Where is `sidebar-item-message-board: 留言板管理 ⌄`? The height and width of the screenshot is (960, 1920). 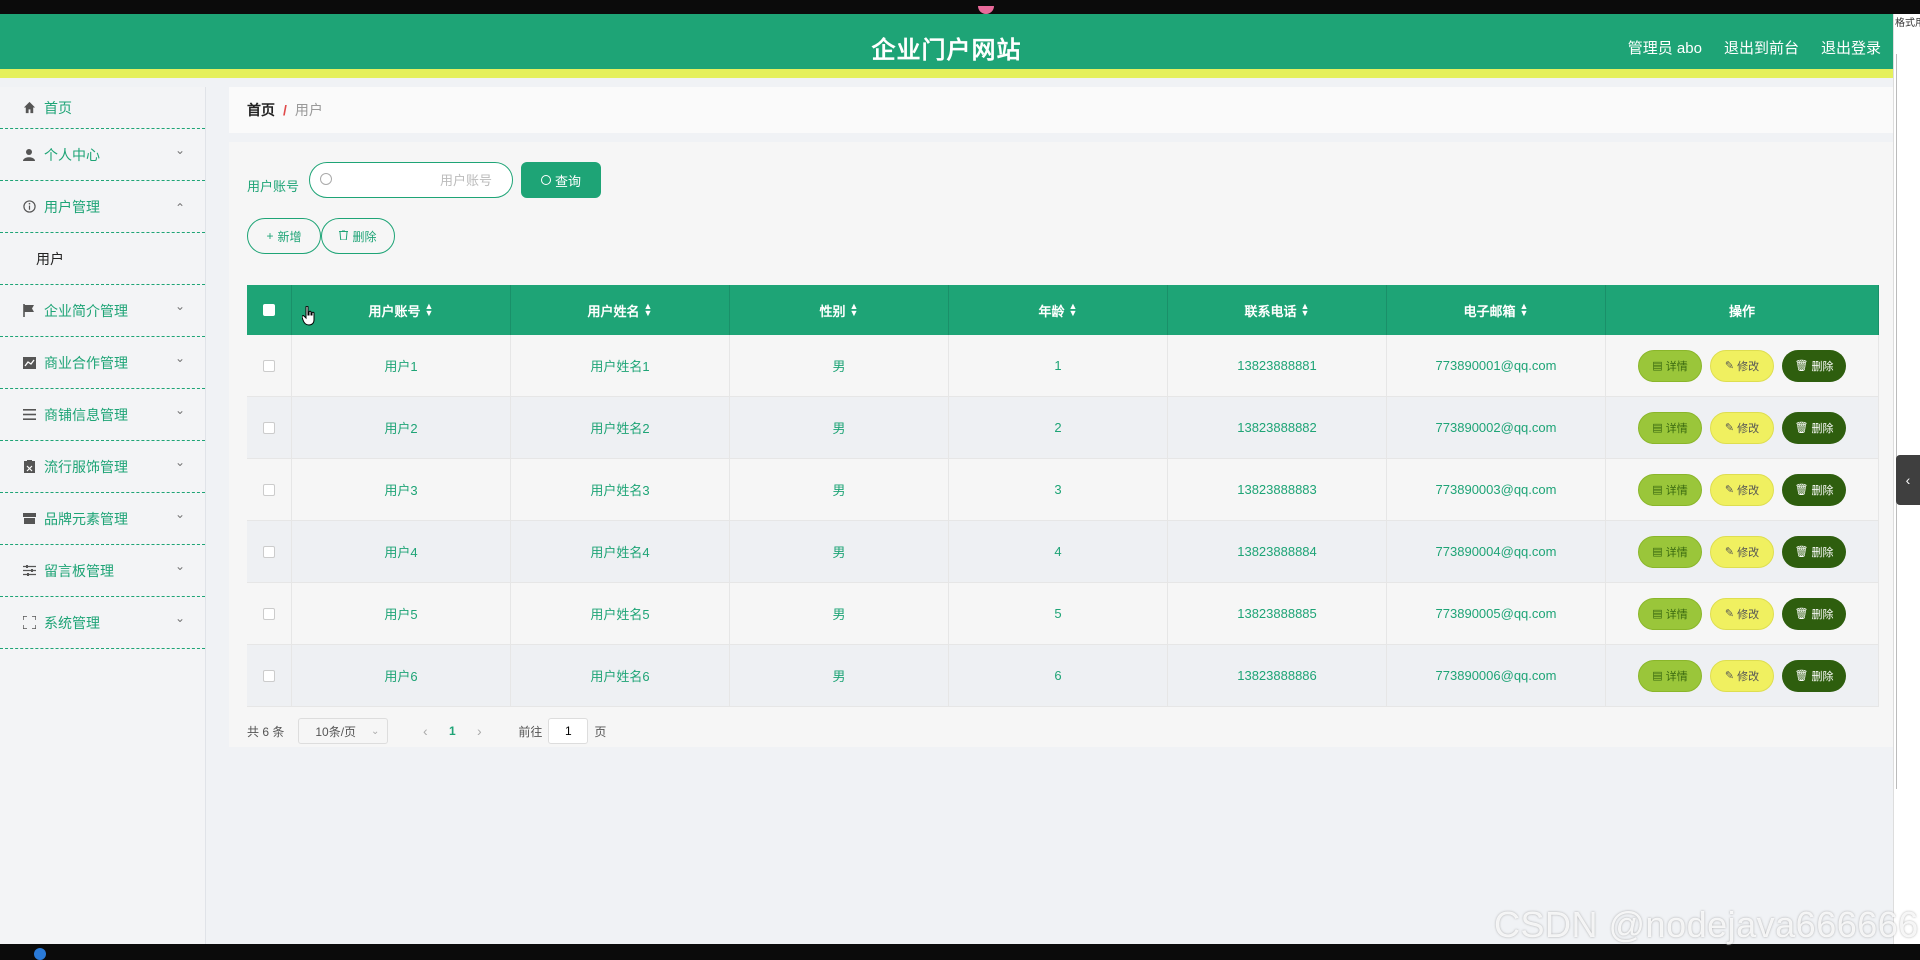
sidebar-item-message-board: 留言板管理 ⌄ is located at coordinates (102, 571).